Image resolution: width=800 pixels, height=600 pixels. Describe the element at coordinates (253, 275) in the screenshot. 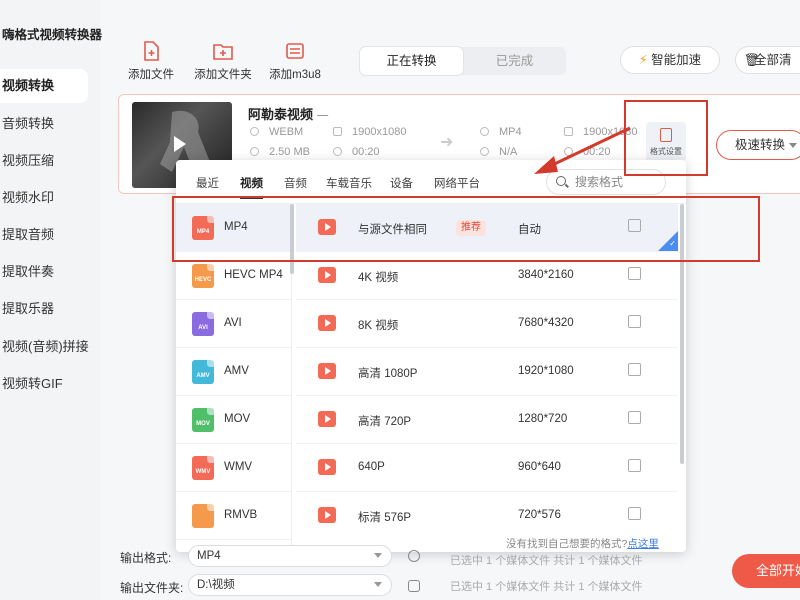

I see `format-label: HEVC MP4` at that location.